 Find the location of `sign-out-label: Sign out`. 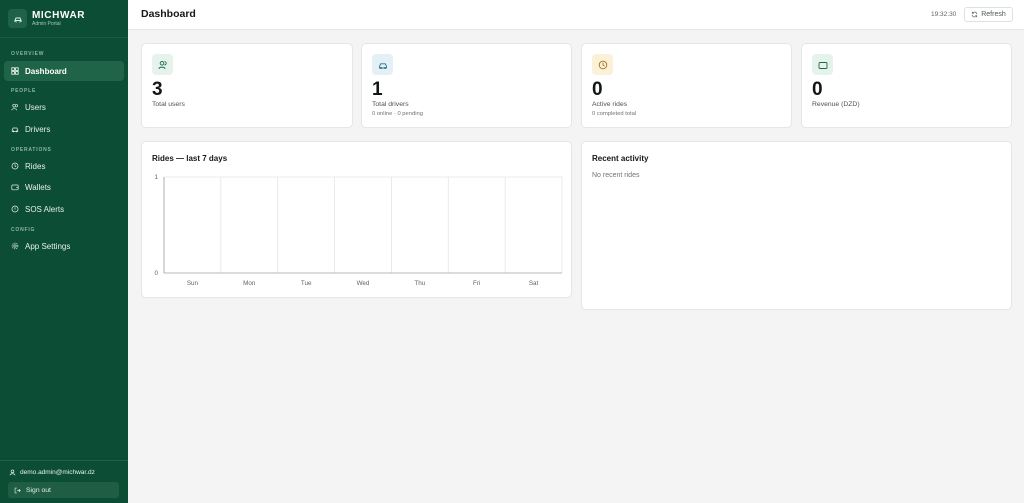

sign-out-label: Sign out is located at coordinates (38, 490).